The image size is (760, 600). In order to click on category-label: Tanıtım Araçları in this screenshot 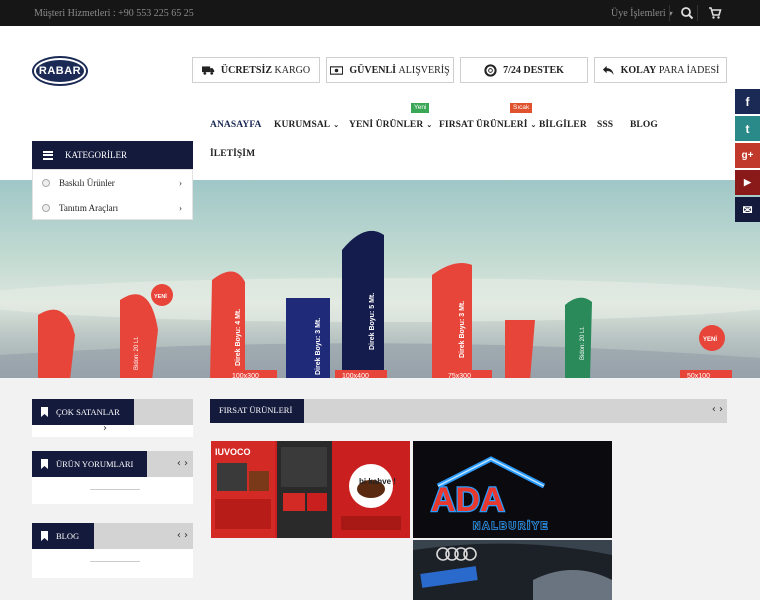, I will do `click(89, 207)`.